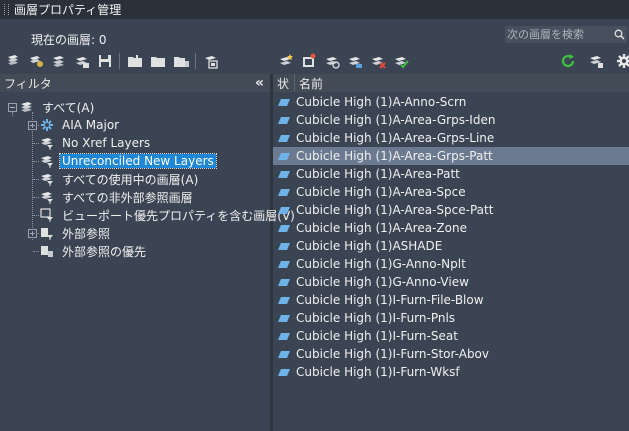 The width and height of the screenshot is (629, 431). Describe the element at coordinates (451, 372) in the screenshot. I see `layer-row: Cubicle High (1)I-Furn-Wksf` at that location.